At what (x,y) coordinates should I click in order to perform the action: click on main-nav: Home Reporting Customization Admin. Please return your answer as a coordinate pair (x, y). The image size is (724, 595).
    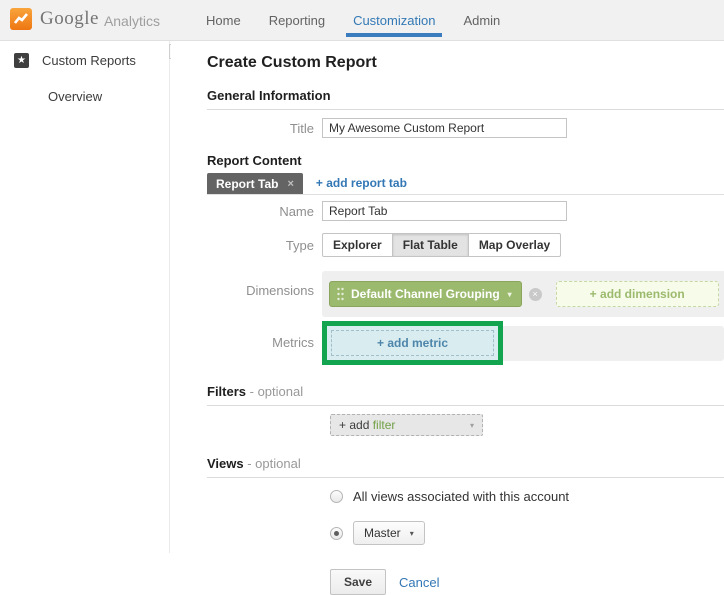
    Looking at the image, I should click on (353, 20).